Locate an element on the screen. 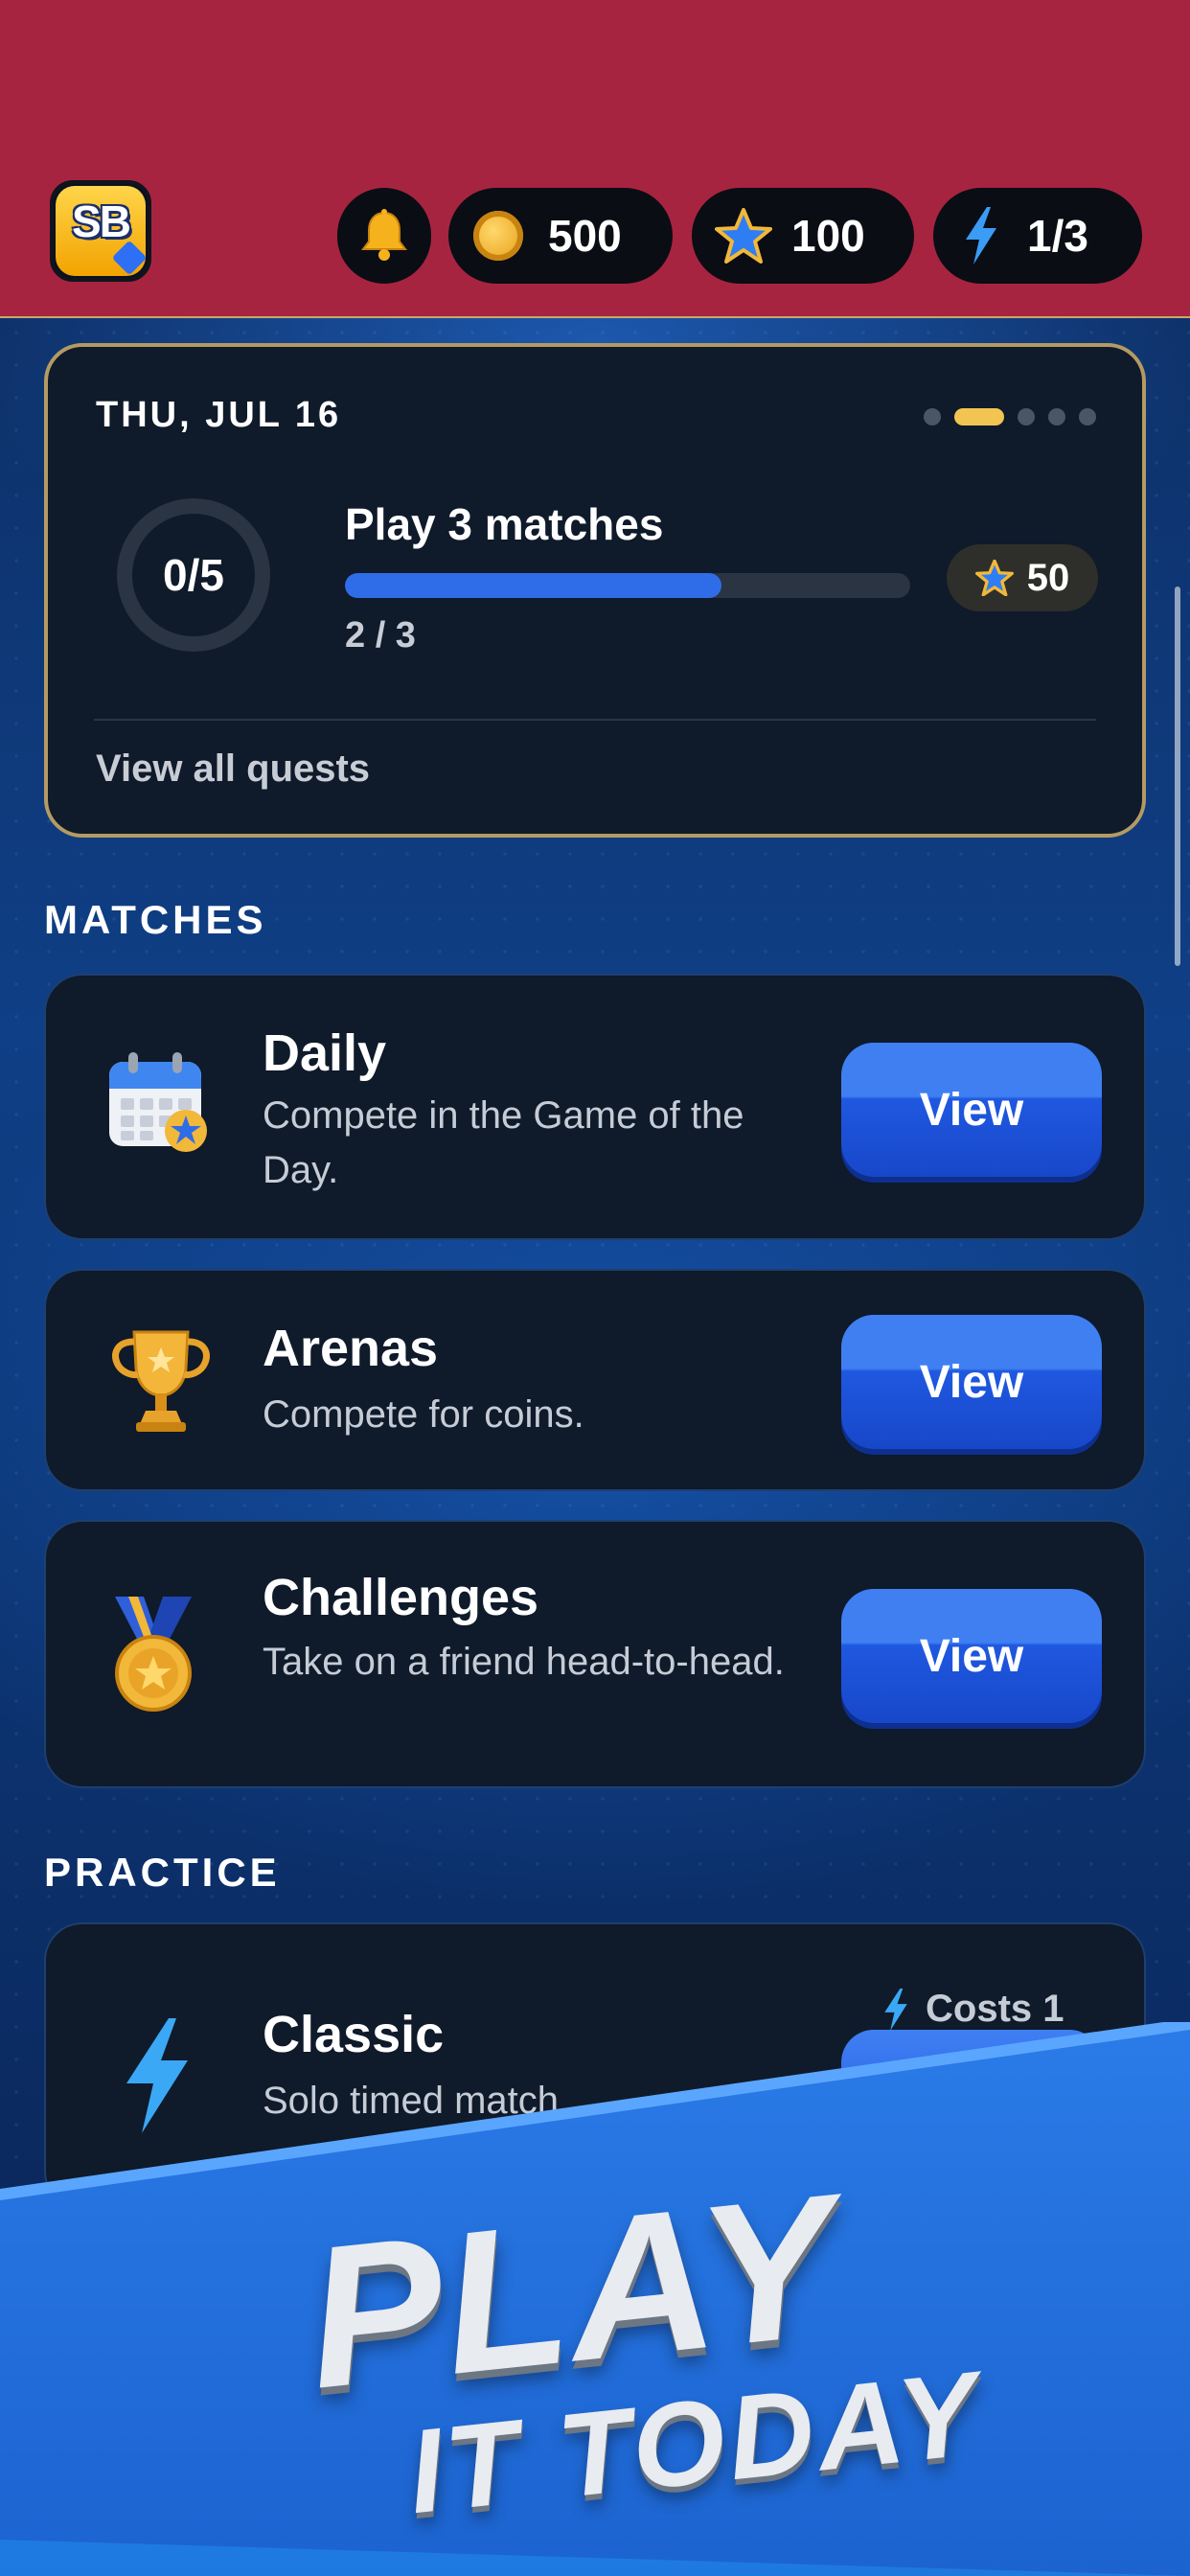 Image resolution: width=1190 pixels, height=2576 pixels. quest-pager is located at coordinates (1010, 417).